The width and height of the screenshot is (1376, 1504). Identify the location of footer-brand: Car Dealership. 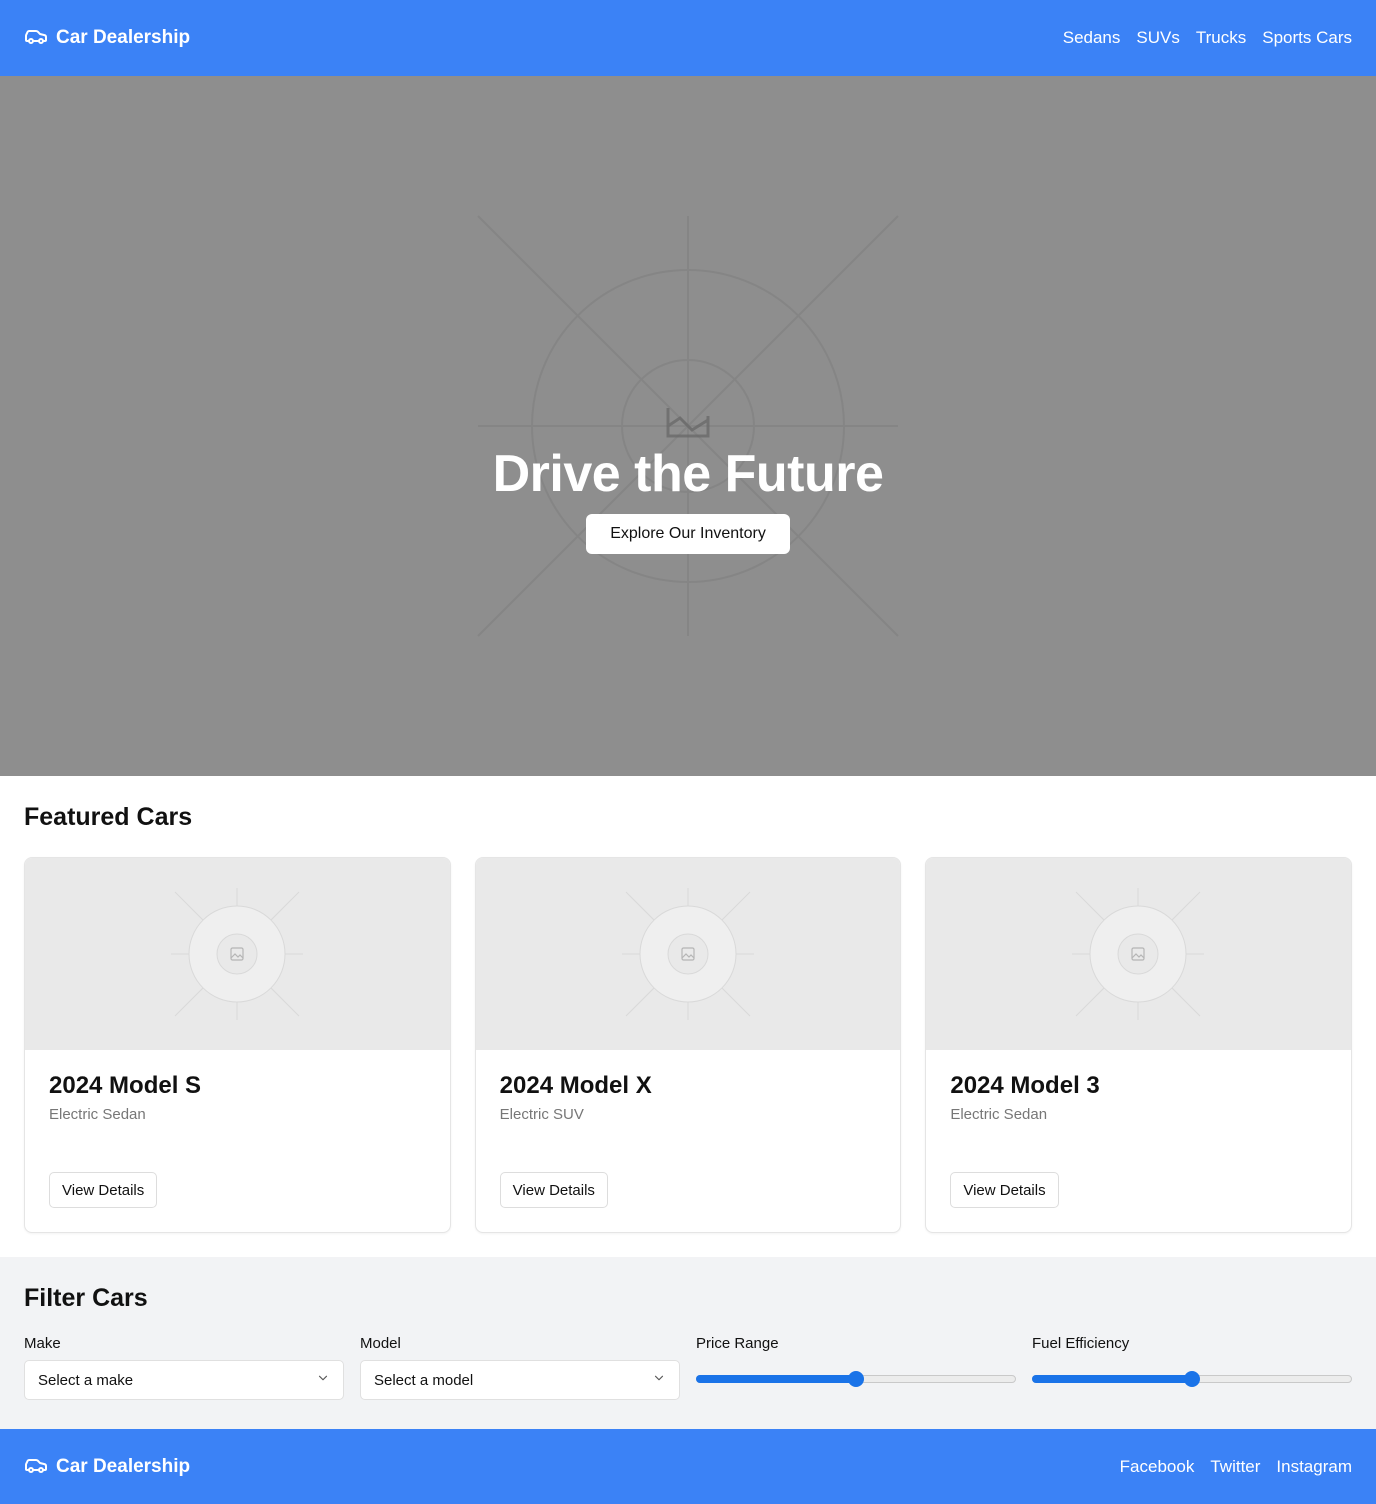
(107, 1467).